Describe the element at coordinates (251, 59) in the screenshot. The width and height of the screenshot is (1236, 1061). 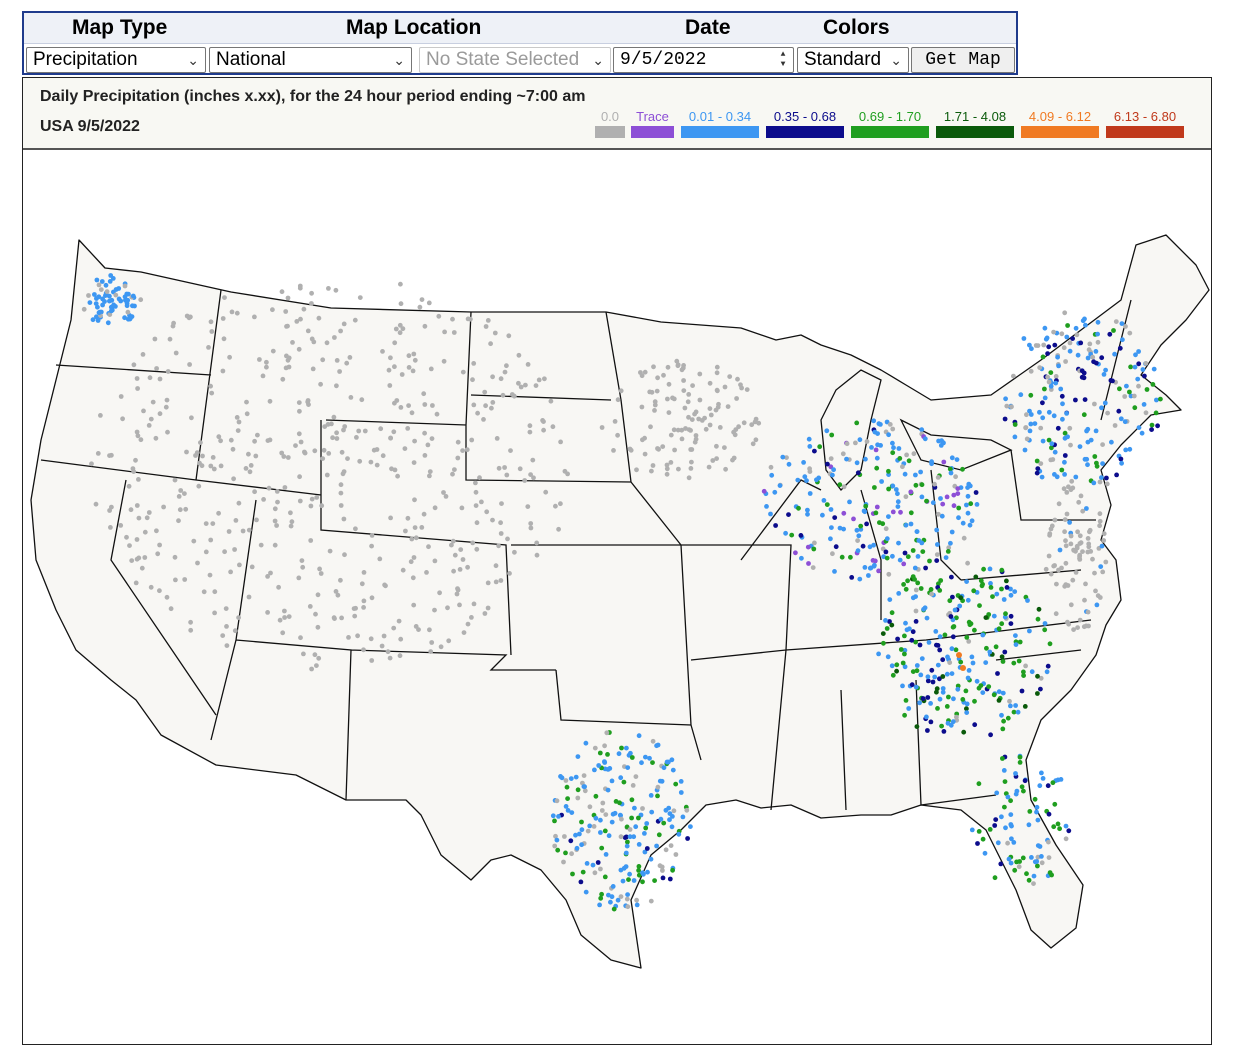
I see `map-location-value: National` at that location.